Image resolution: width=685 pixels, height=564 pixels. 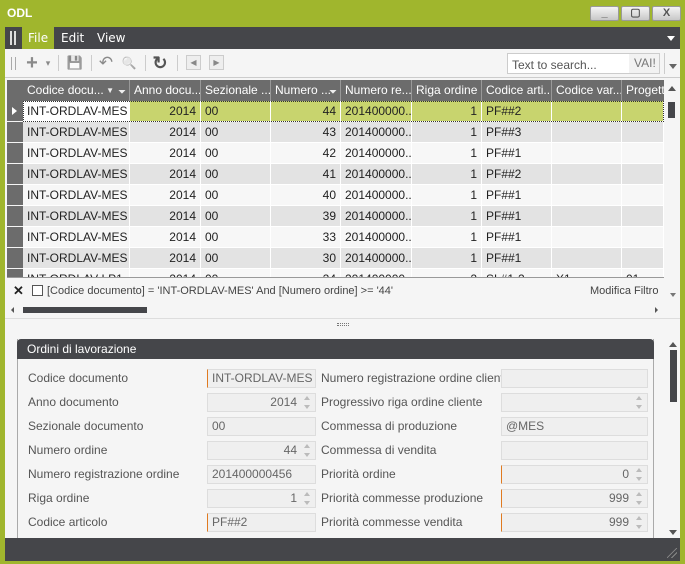 What do you see at coordinates (517, 111) in the screenshot?
I see `cell-articolo: PF##2` at bounding box center [517, 111].